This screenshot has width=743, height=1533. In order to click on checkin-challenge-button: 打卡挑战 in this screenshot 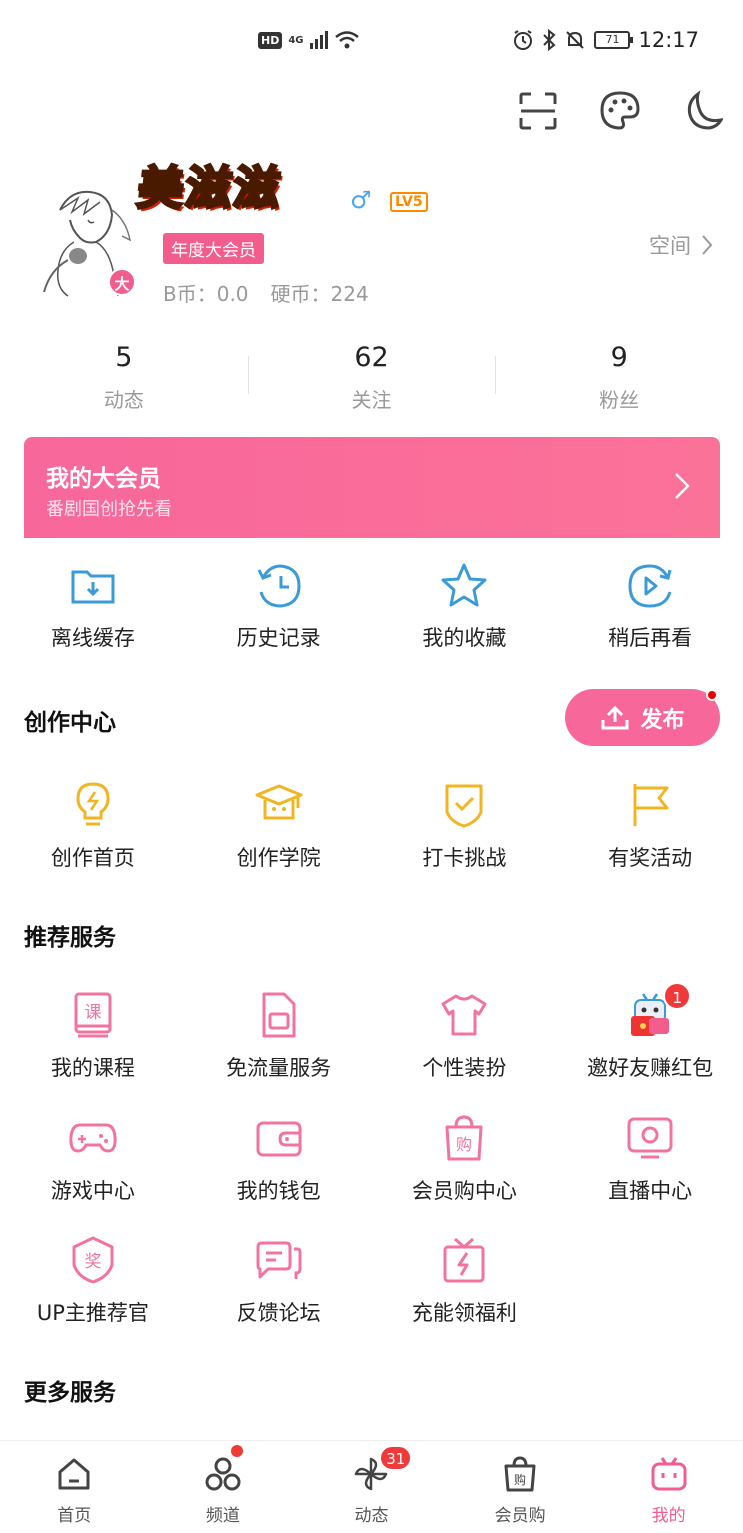, I will do `click(465, 826)`.